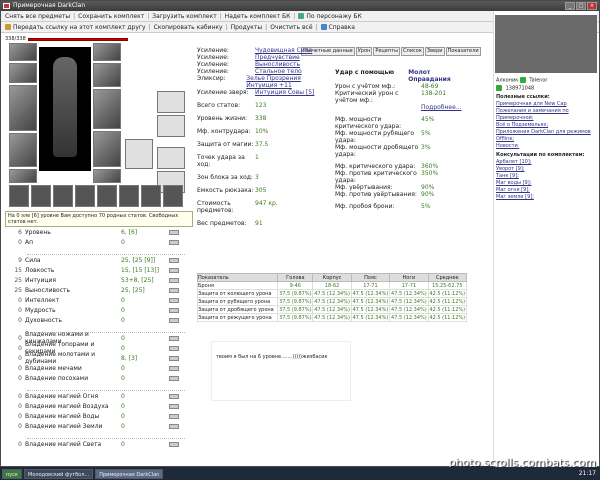 This screenshot has height=480, width=600. Describe the element at coordinates (40, 310) in the screenshot. I see `stat-label: Мудрость` at that location.